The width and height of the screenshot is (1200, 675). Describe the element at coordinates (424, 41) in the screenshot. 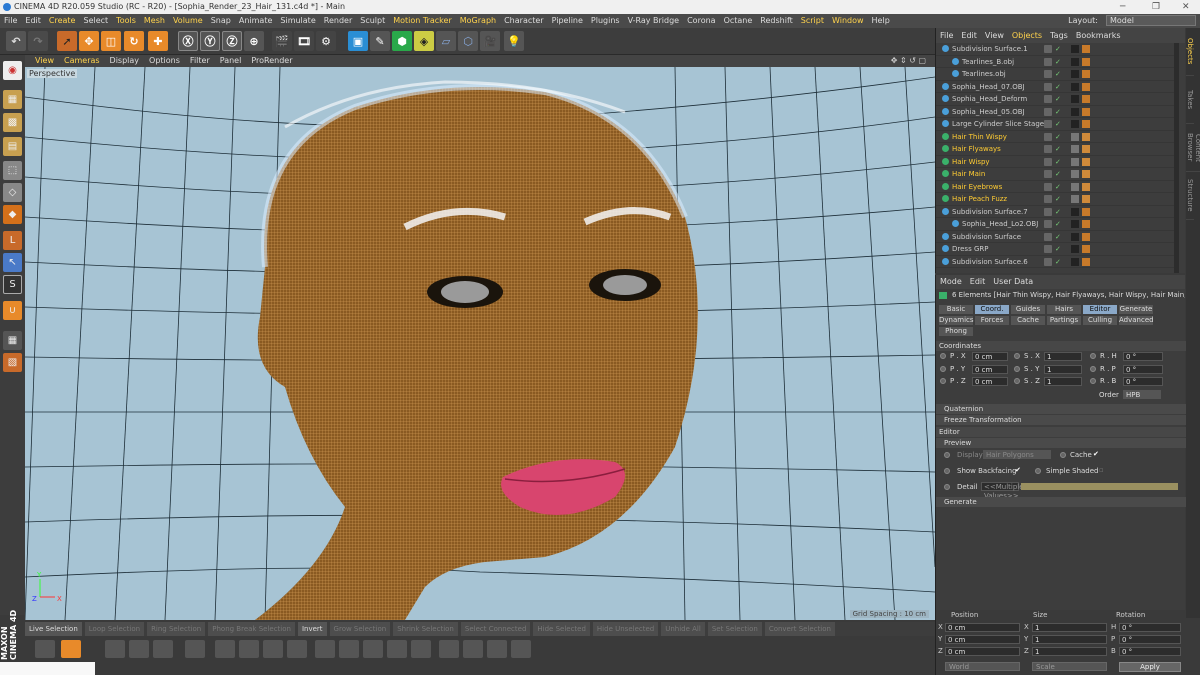

I see `deformer-icon: ◈` at that location.